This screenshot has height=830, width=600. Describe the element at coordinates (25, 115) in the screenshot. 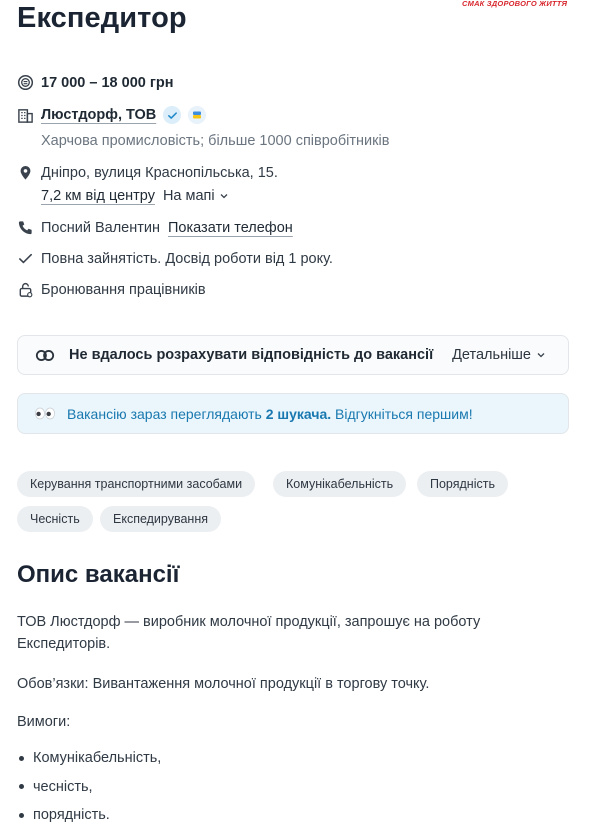

I see `building-icon` at that location.